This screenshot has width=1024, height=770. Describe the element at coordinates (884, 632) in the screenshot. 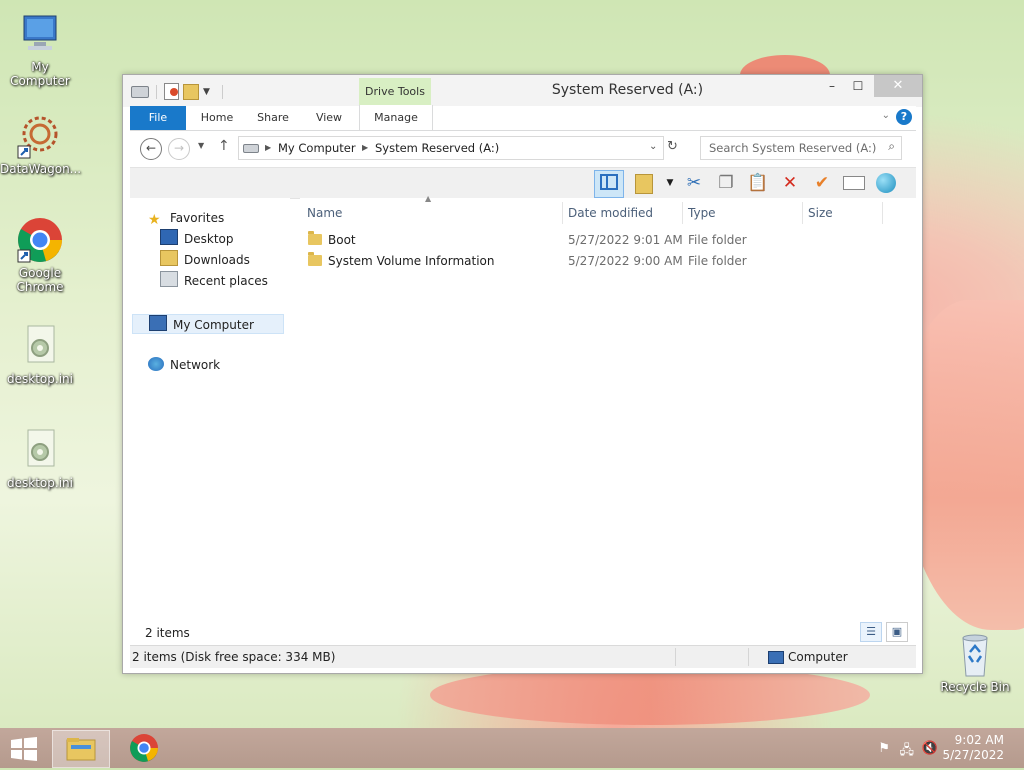

I see `view-switcher: ☰ ▣` at that location.